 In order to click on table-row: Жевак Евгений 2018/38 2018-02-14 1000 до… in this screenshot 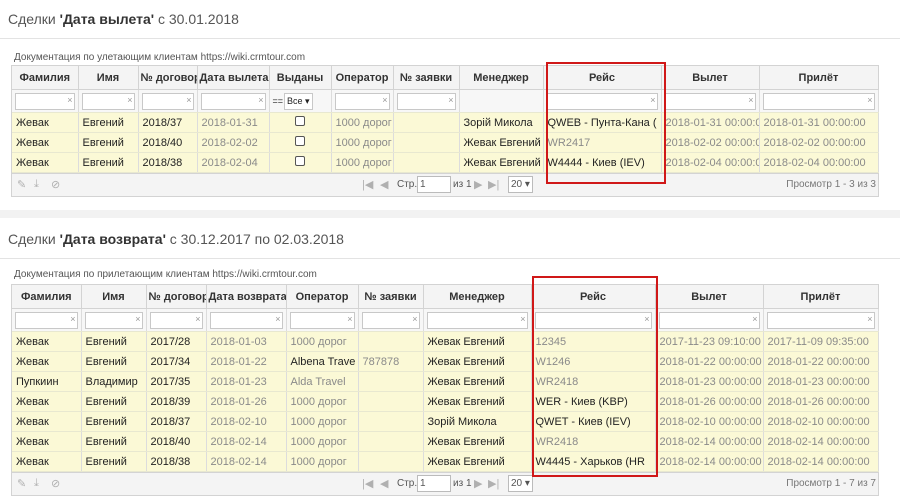, I will do `click(445, 461)`.